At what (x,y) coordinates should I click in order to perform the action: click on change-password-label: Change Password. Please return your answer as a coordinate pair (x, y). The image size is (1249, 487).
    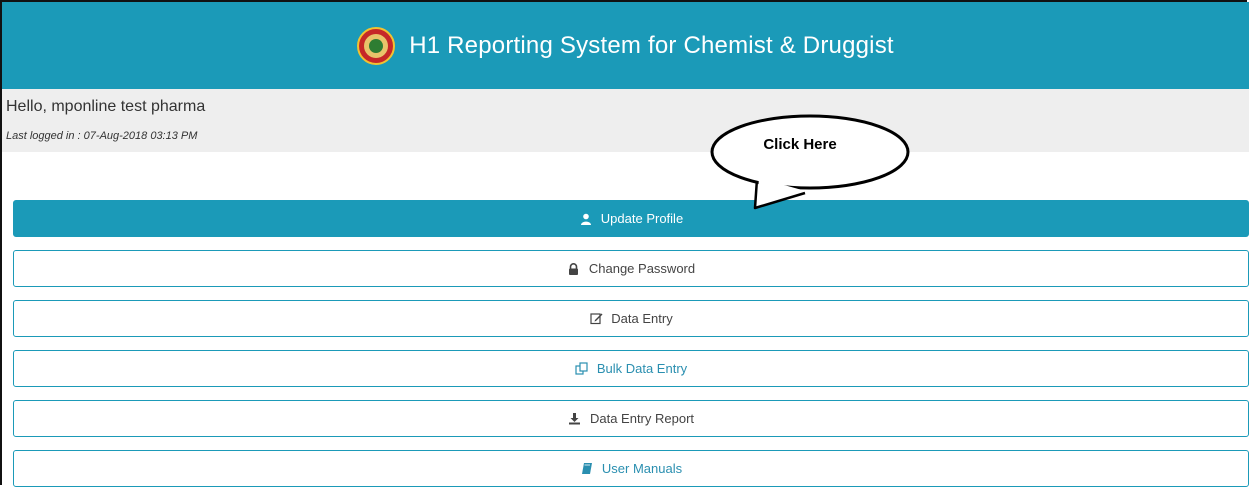
    Looking at the image, I should click on (642, 268).